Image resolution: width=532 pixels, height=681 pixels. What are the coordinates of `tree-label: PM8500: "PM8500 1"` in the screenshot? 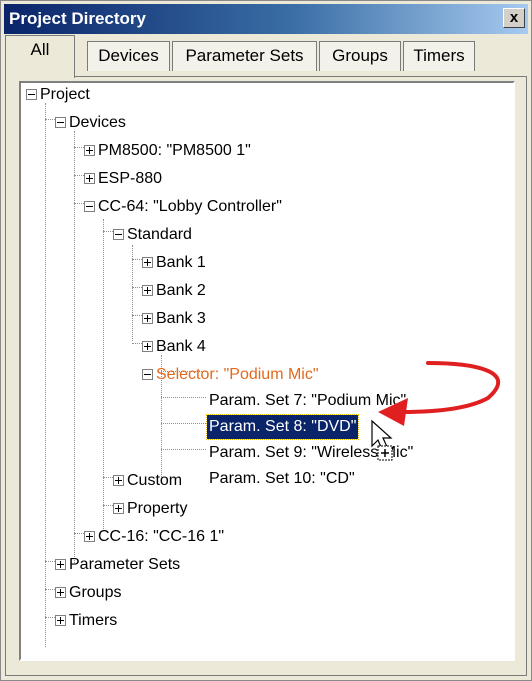 It's located at (174, 150).